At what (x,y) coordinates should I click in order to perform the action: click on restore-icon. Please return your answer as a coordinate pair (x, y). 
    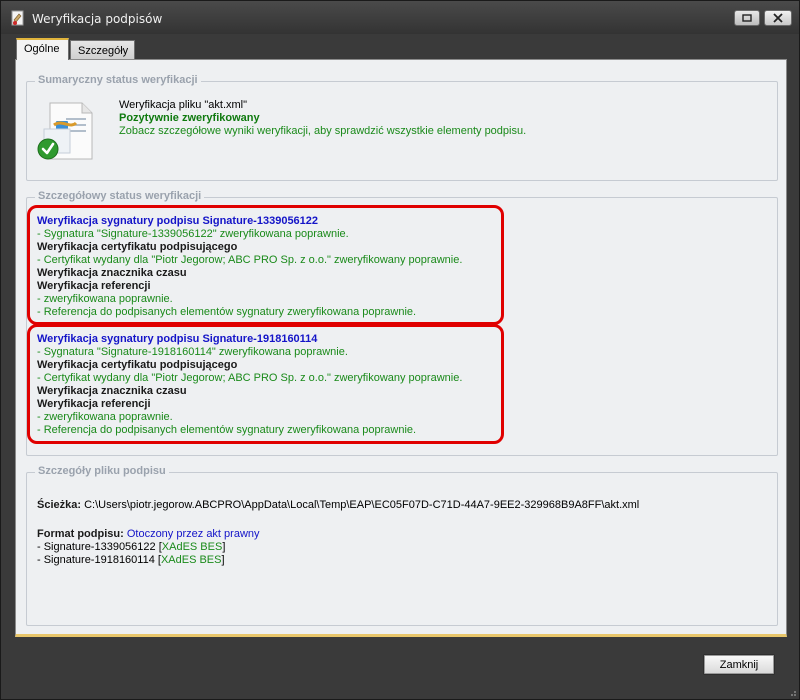
    Looking at the image, I should click on (747, 18).